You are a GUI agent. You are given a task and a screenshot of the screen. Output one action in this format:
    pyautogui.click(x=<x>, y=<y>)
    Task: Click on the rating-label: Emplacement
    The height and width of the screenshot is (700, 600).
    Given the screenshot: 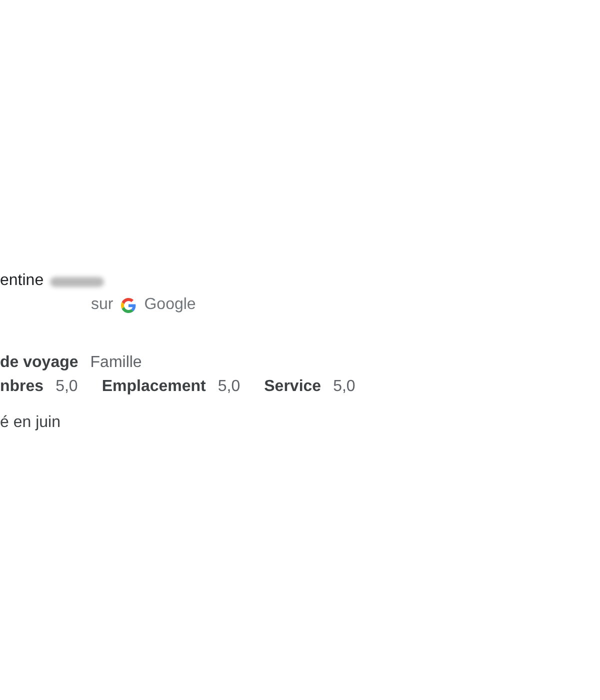 What is the action you would take?
    pyautogui.click(x=154, y=387)
    